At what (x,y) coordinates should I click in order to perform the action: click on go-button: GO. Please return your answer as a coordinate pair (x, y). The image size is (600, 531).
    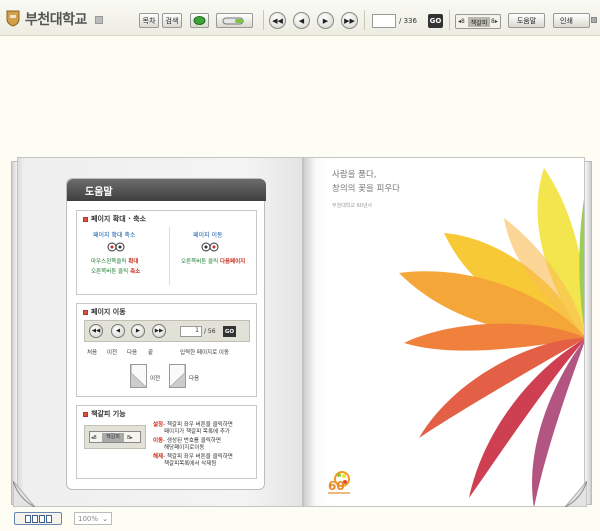
    Looking at the image, I should click on (435, 21).